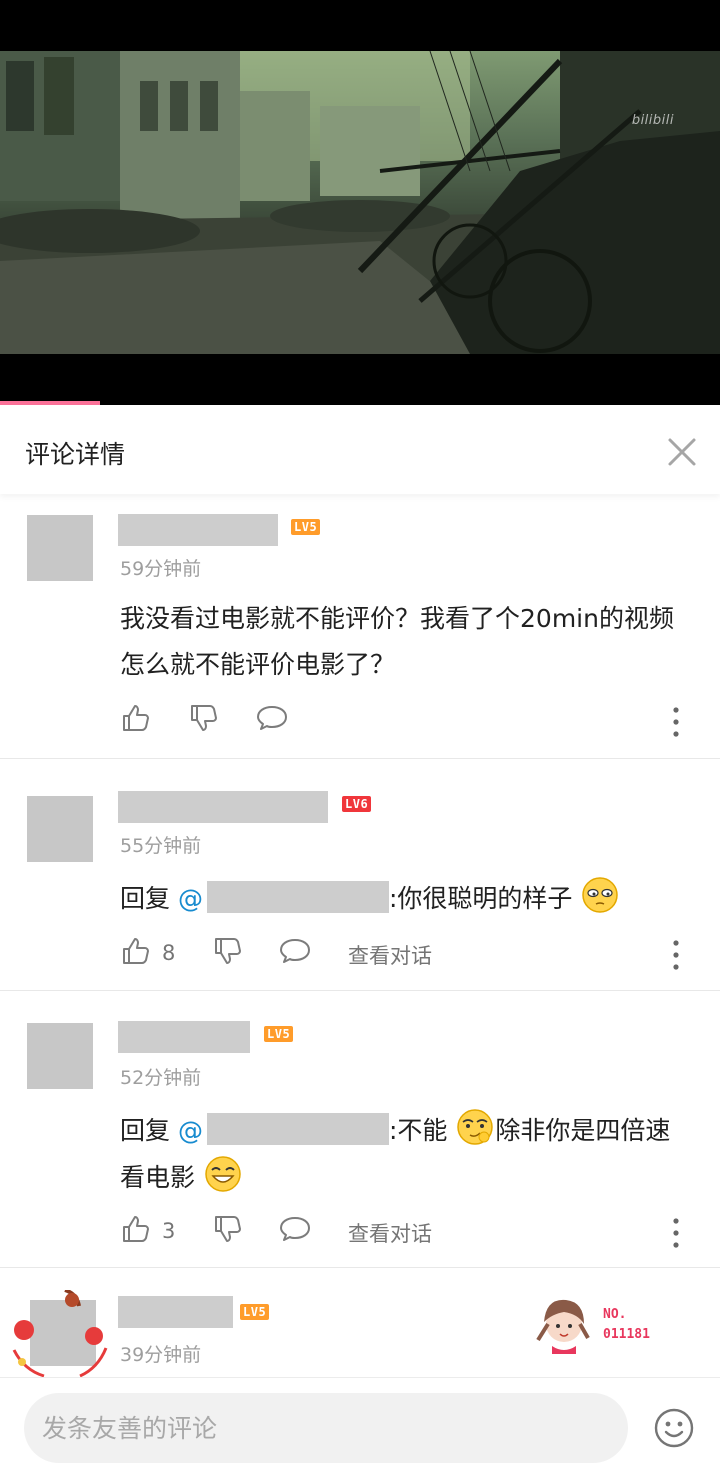 The height and width of the screenshot is (1478, 720). What do you see at coordinates (615, 1314) in the screenshot?
I see `fan-badge-label: NO.` at bounding box center [615, 1314].